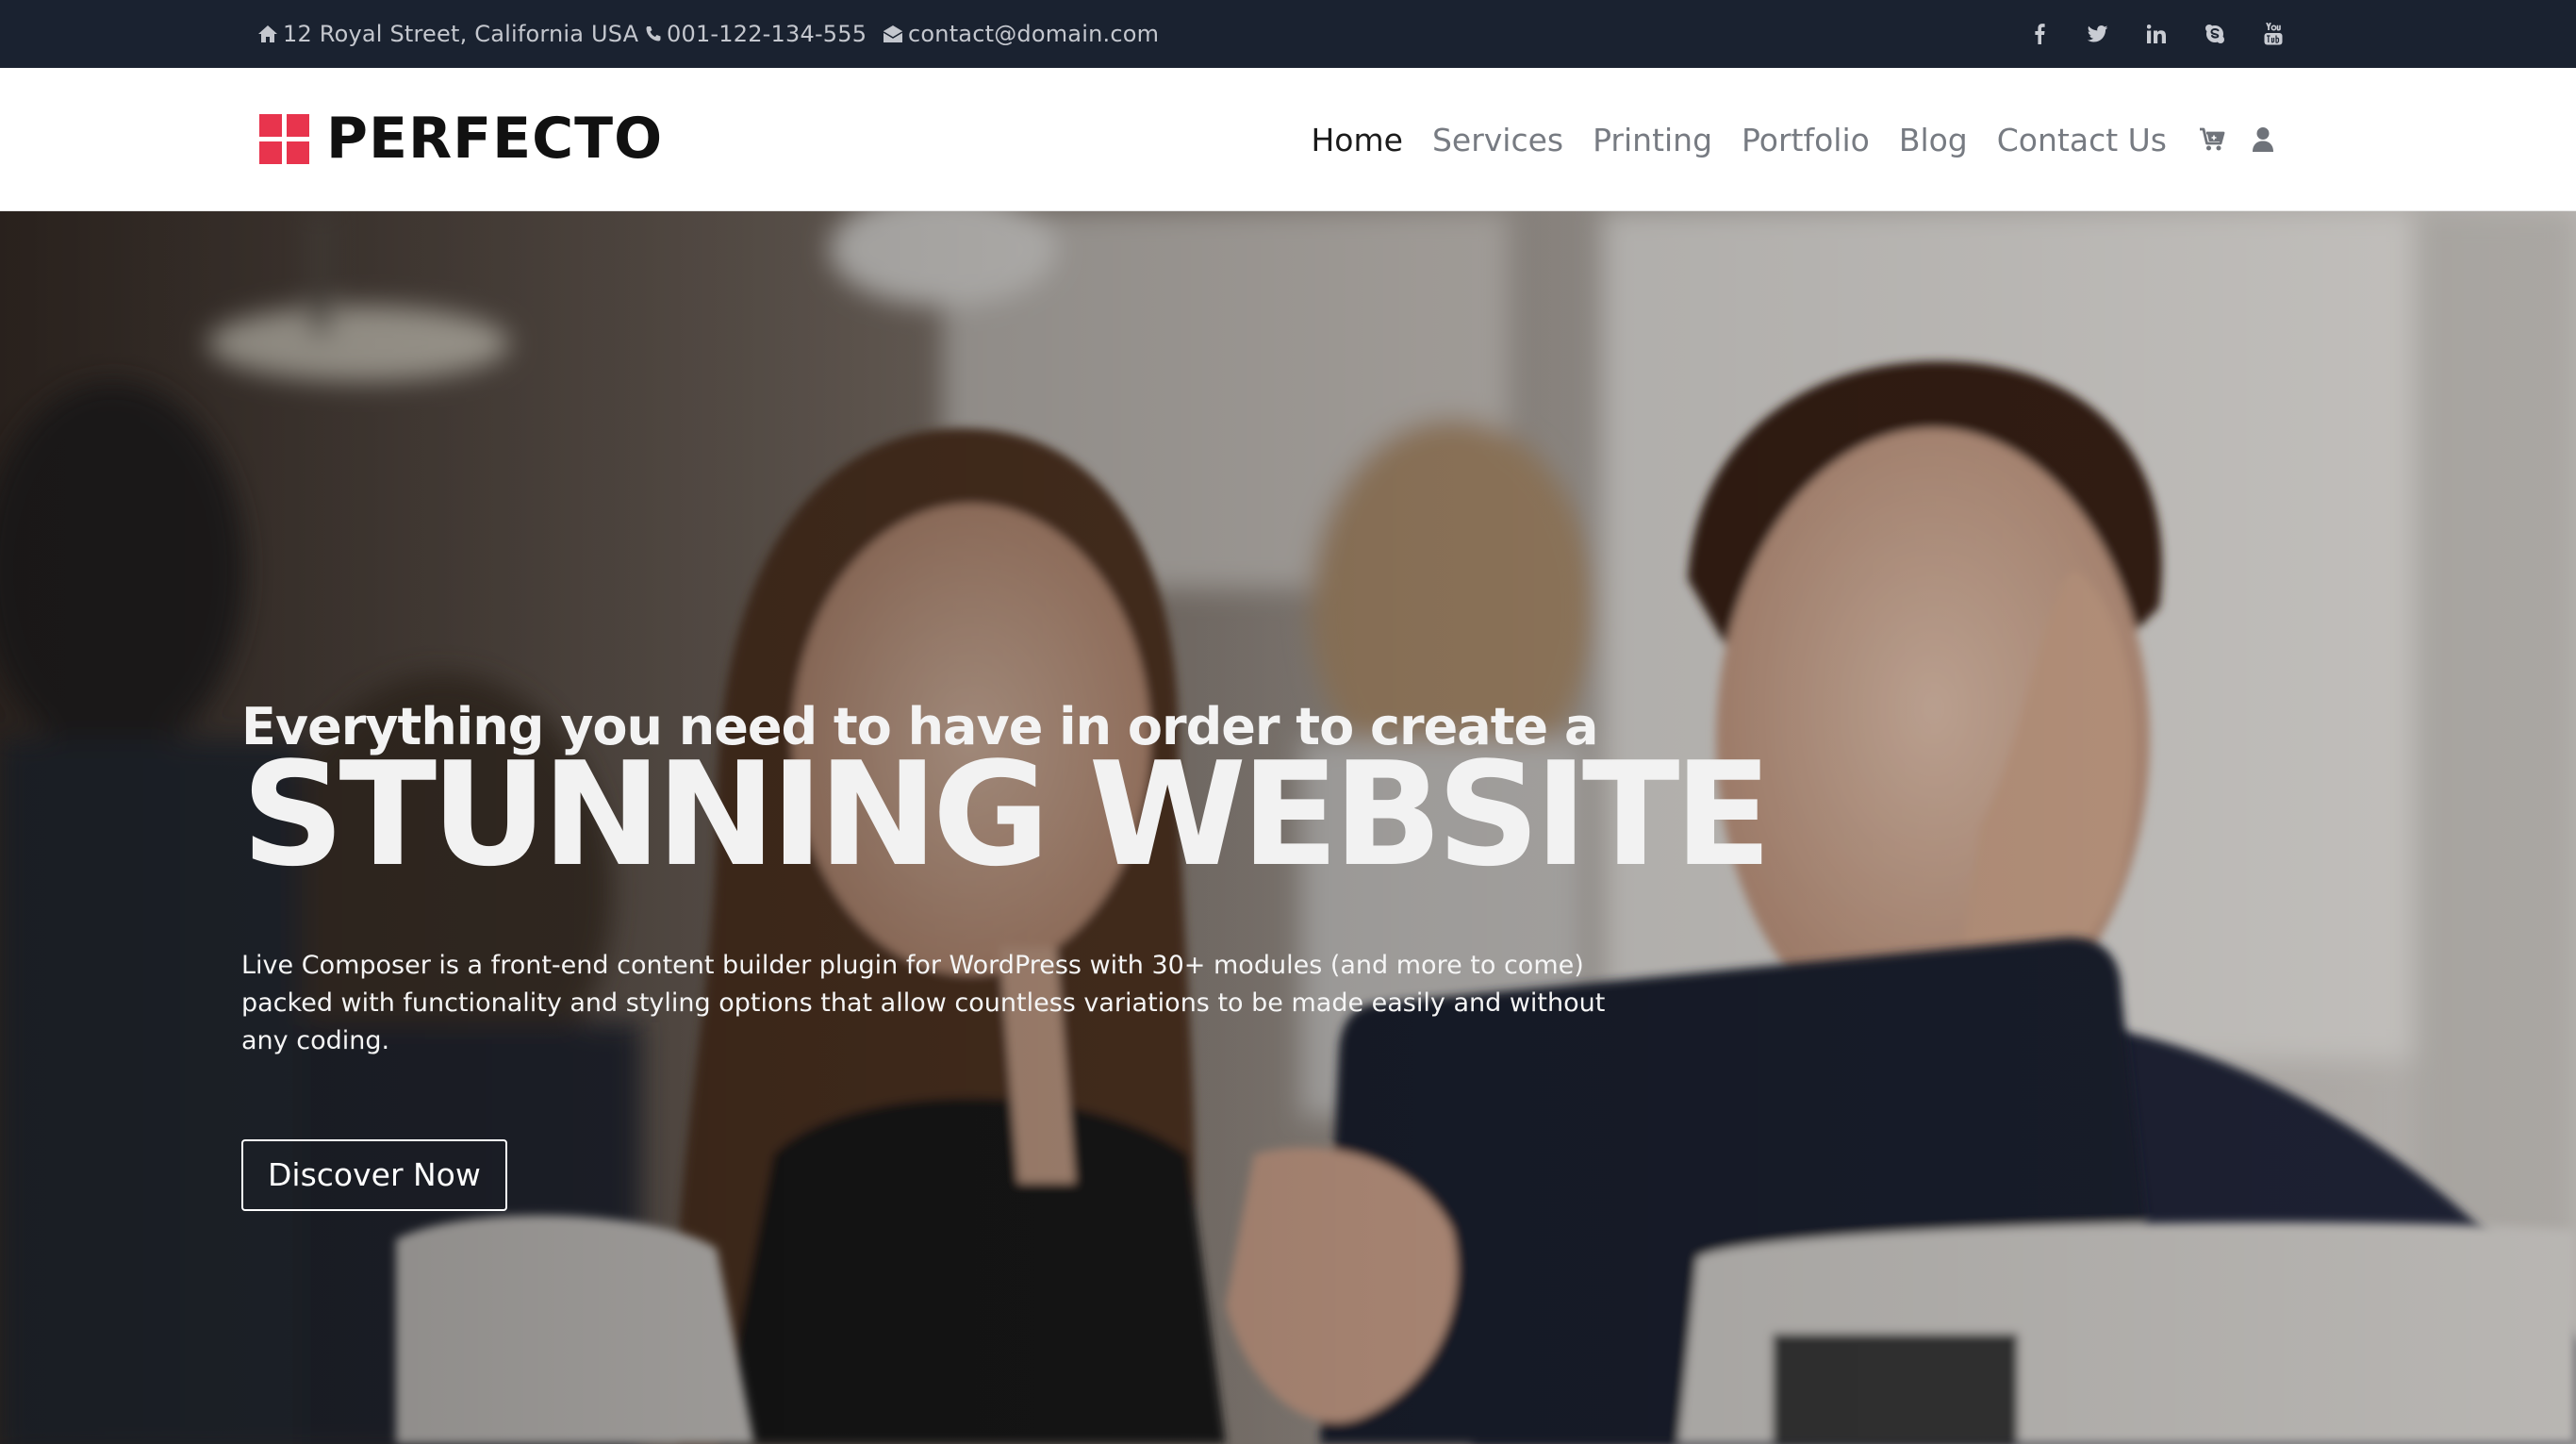 The height and width of the screenshot is (1444, 2576). Describe the element at coordinates (2263, 139) in the screenshot. I see `user-icon` at that location.